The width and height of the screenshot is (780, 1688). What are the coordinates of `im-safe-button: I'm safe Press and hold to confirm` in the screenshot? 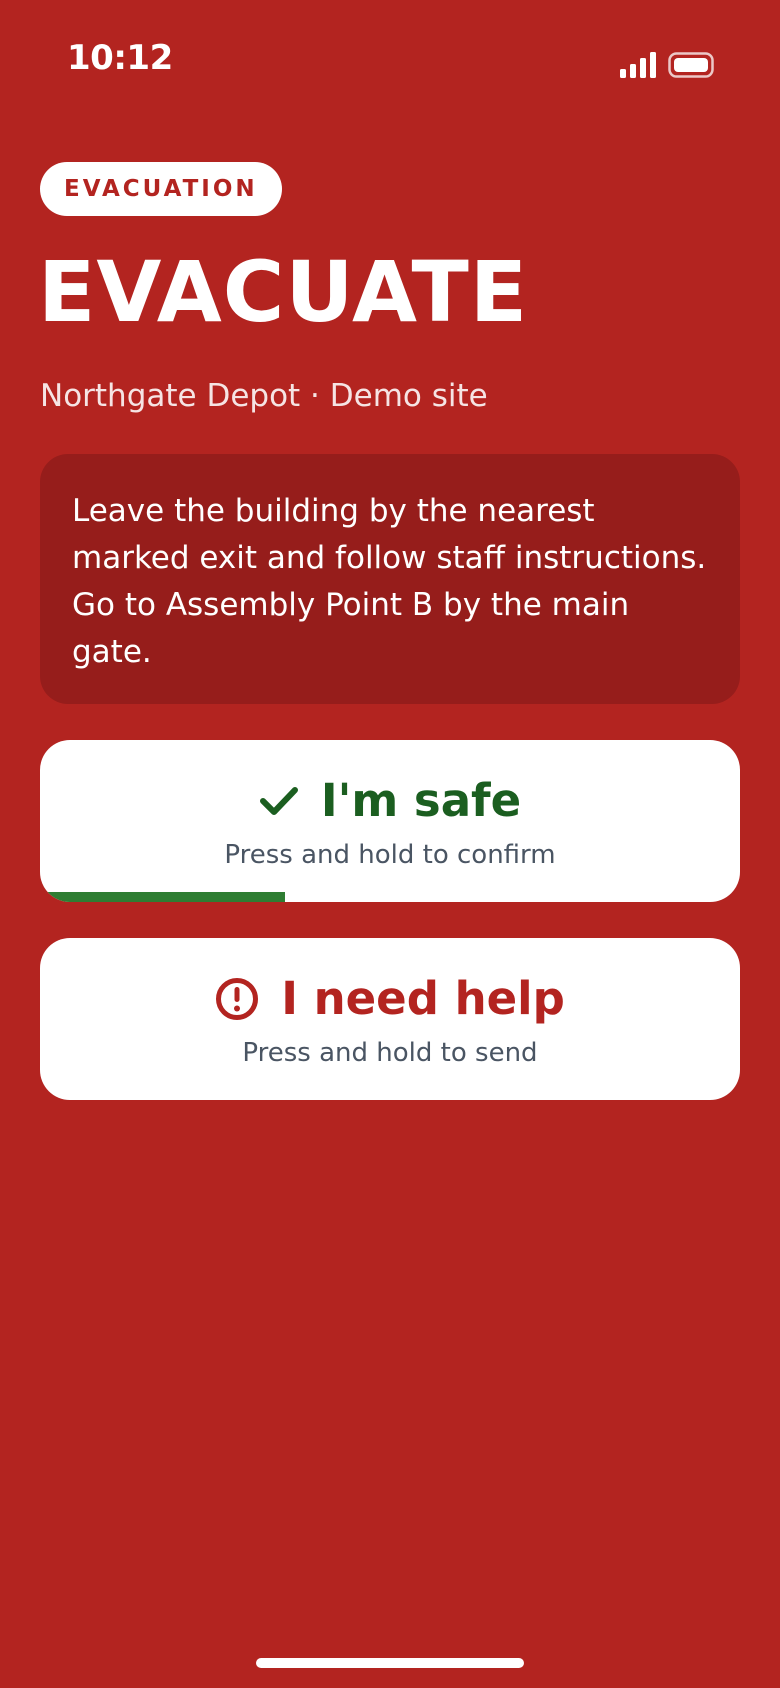 It's located at (390, 821).